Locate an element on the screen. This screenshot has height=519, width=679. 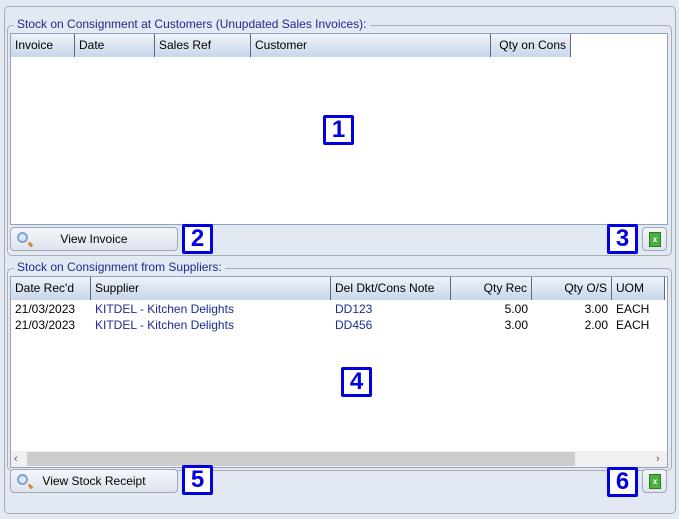
col-qty-on-cons: Qty on Cons is located at coordinates (531, 45).